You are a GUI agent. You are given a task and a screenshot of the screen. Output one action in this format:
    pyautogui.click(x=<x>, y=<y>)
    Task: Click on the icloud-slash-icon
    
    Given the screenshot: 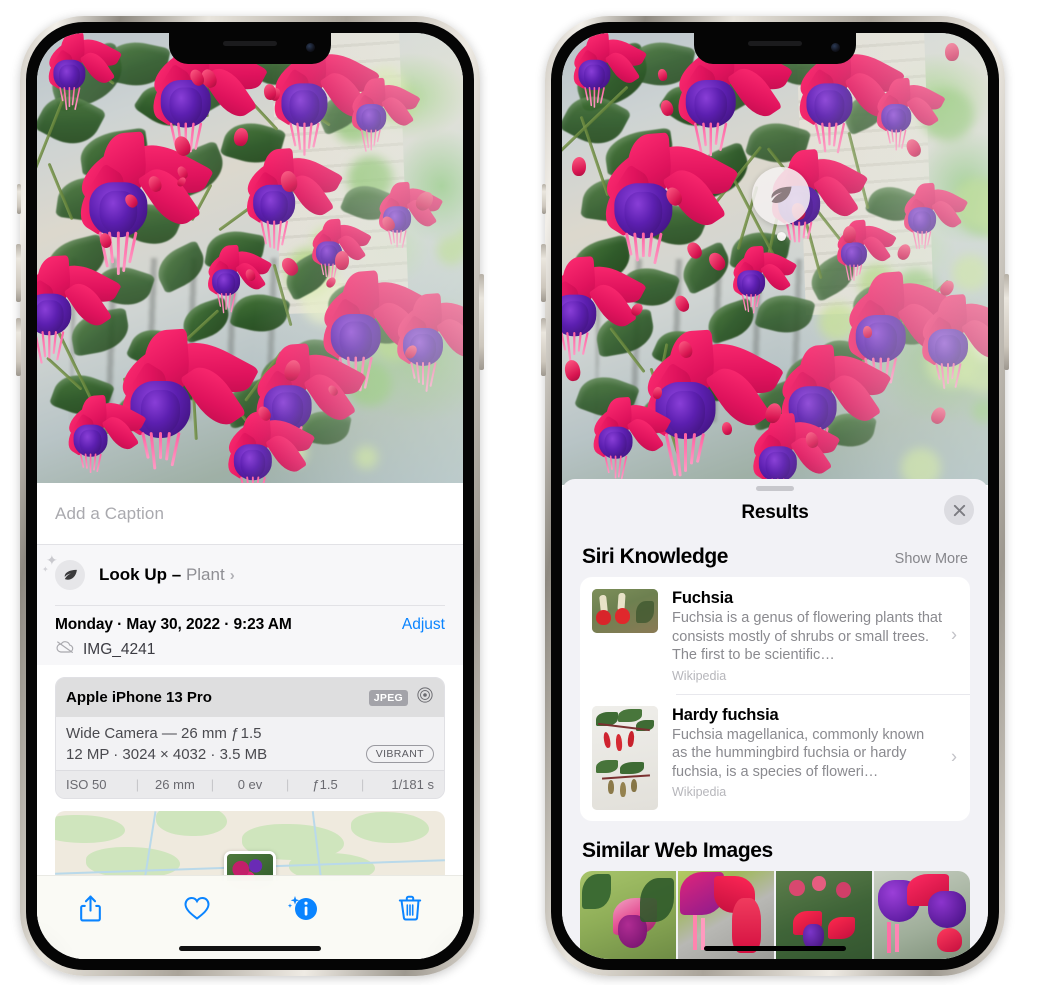 What is the action you would take?
    pyautogui.click(x=65, y=649)
    